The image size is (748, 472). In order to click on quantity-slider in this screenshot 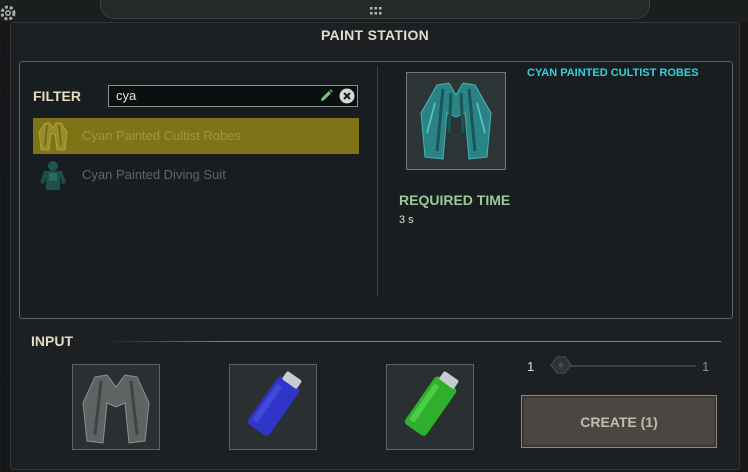, I will do `click(626, 366)`.